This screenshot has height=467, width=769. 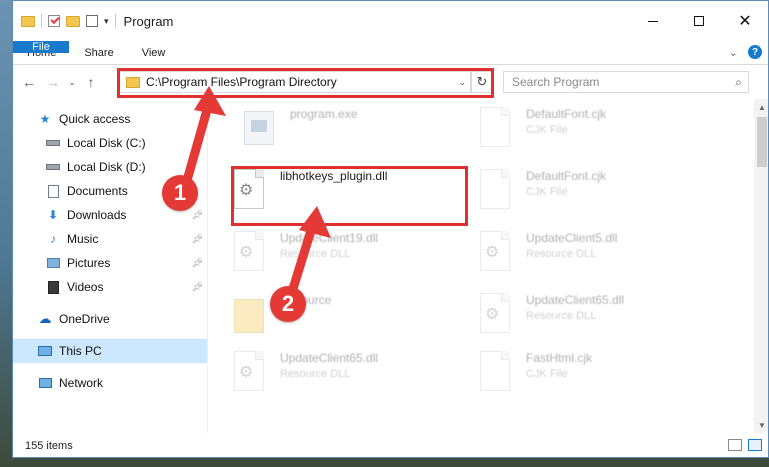 What do you see at coordinates (256, 190) in the screenshot?
I see `annotation-arrows` at bounding box center [256, 190].